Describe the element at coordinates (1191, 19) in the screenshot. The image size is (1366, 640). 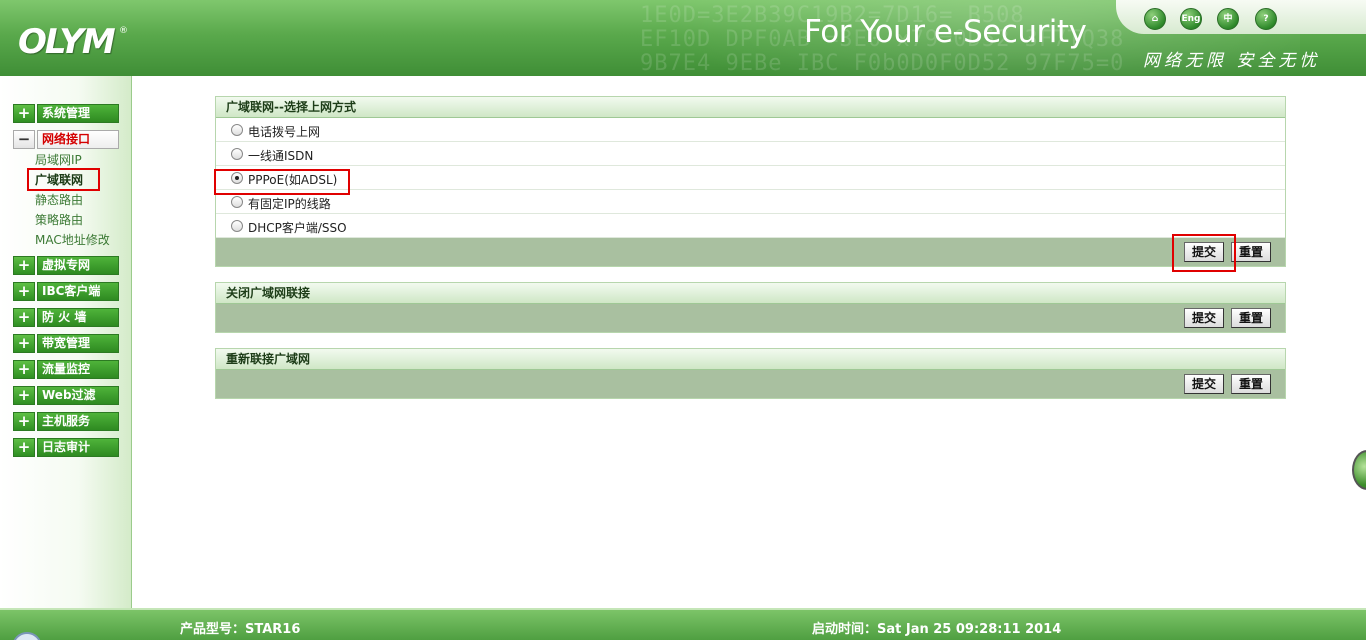
I see `english-icon: Eng` at that location.